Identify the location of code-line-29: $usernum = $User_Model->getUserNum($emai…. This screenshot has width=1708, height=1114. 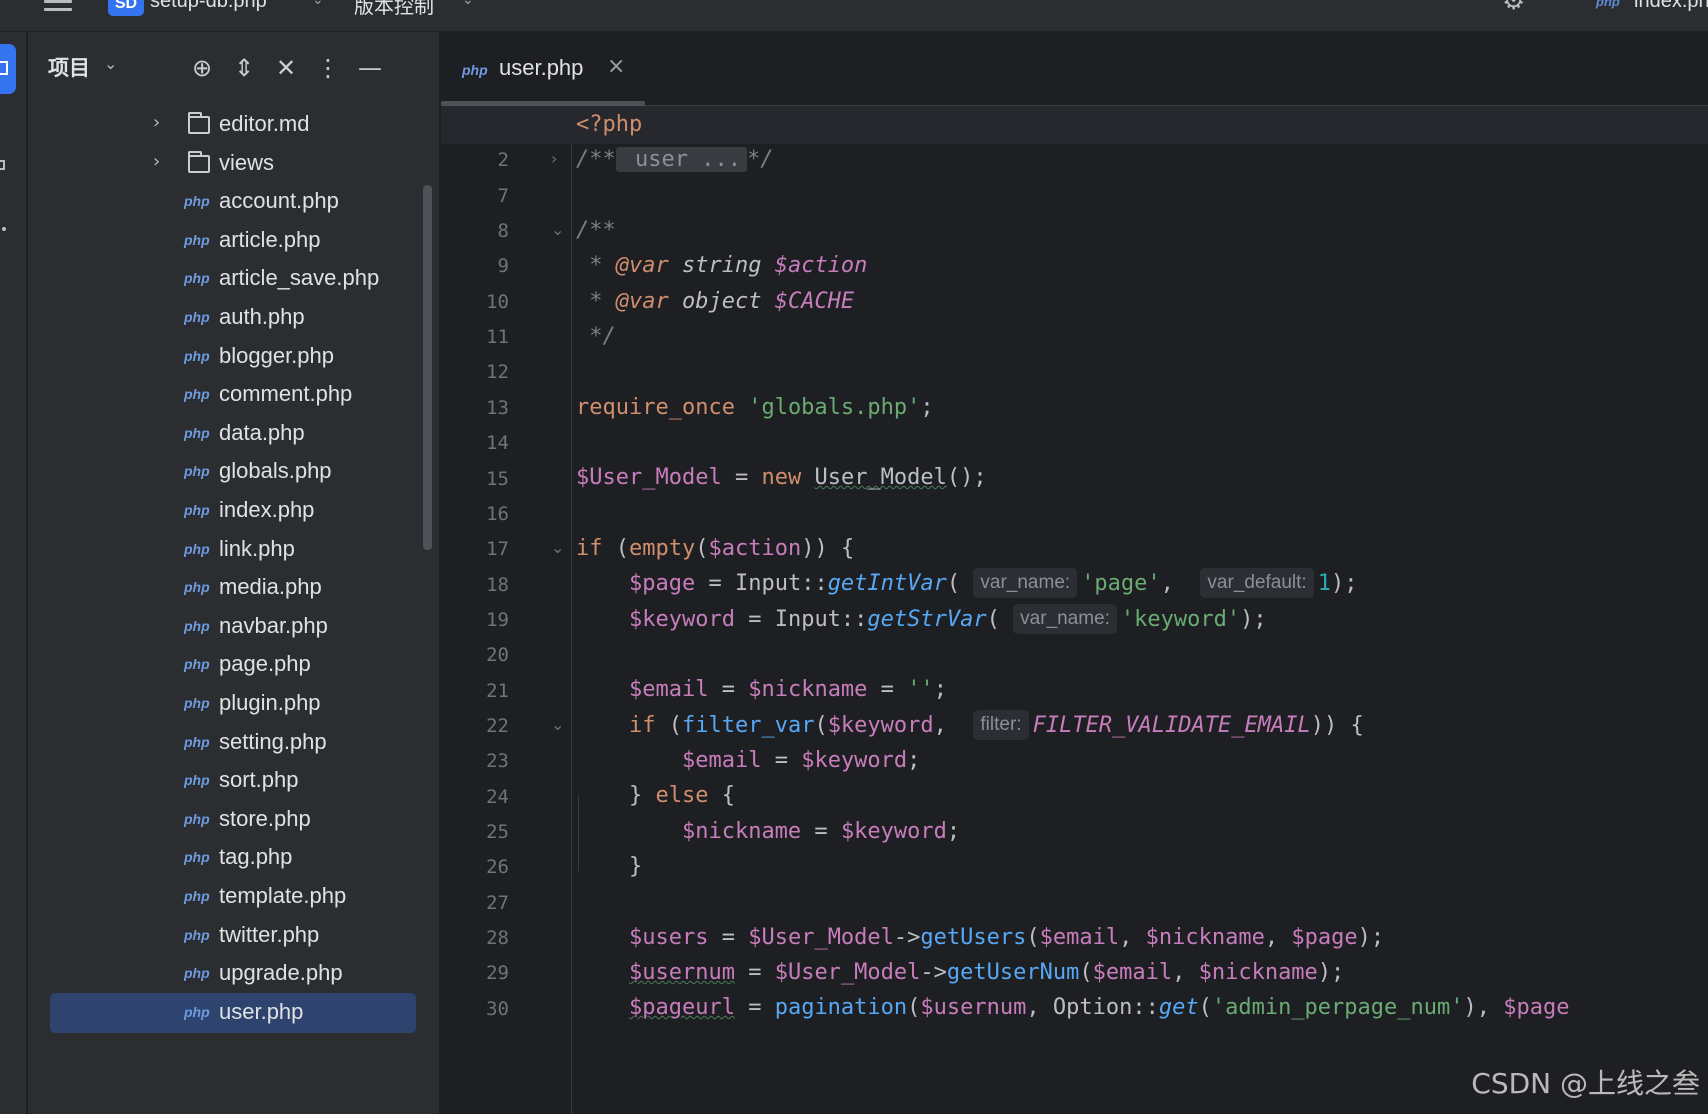
(986, 972).